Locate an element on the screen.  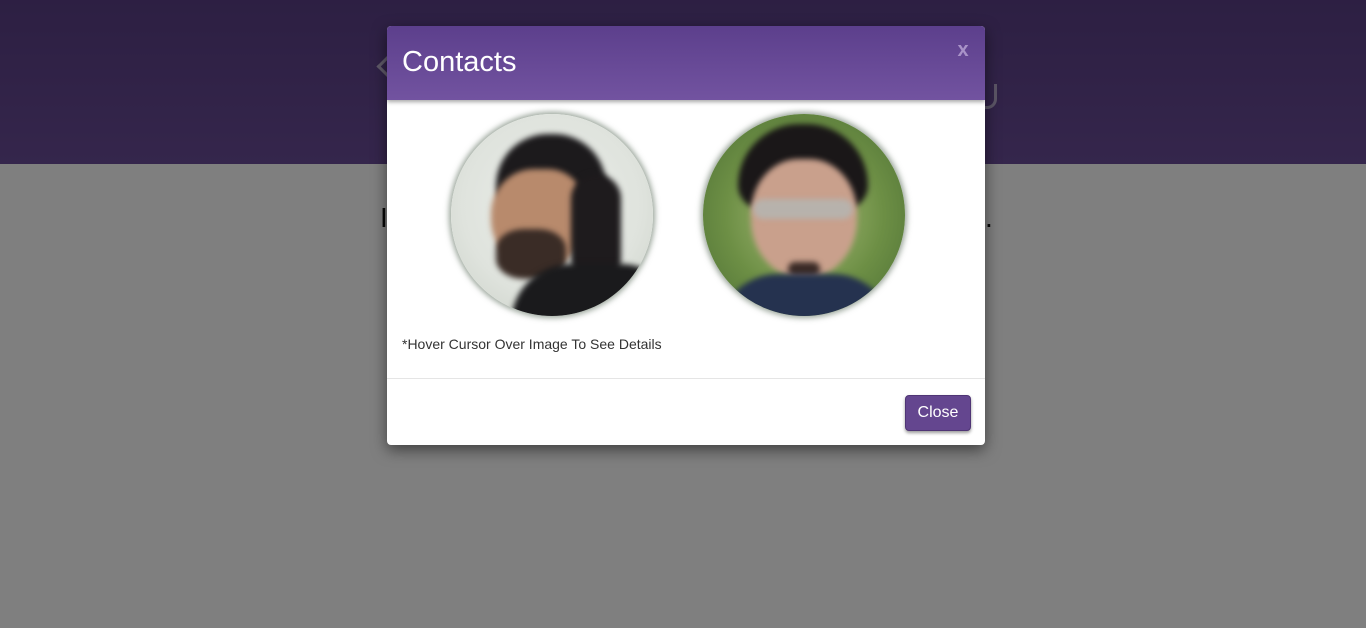
close-button: Close is located at coordinates (938, 413).